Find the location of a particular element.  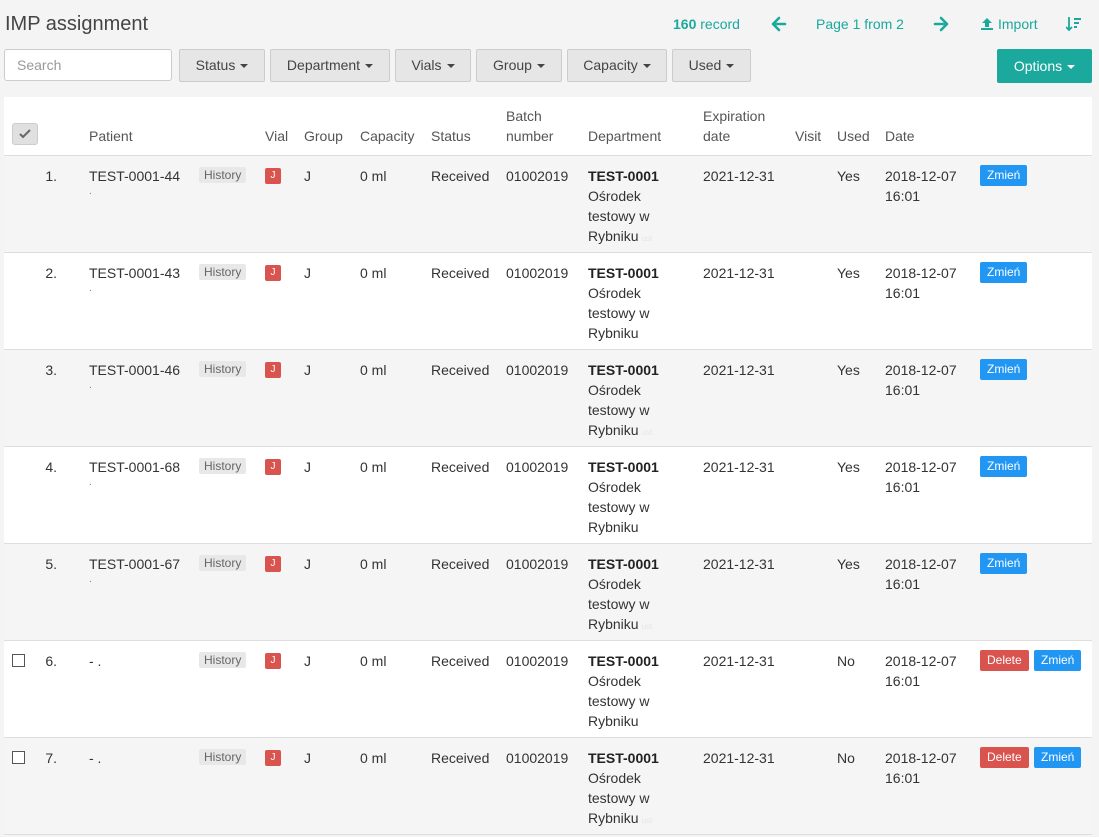

col-date: Date is located at coordinates (900, 136).